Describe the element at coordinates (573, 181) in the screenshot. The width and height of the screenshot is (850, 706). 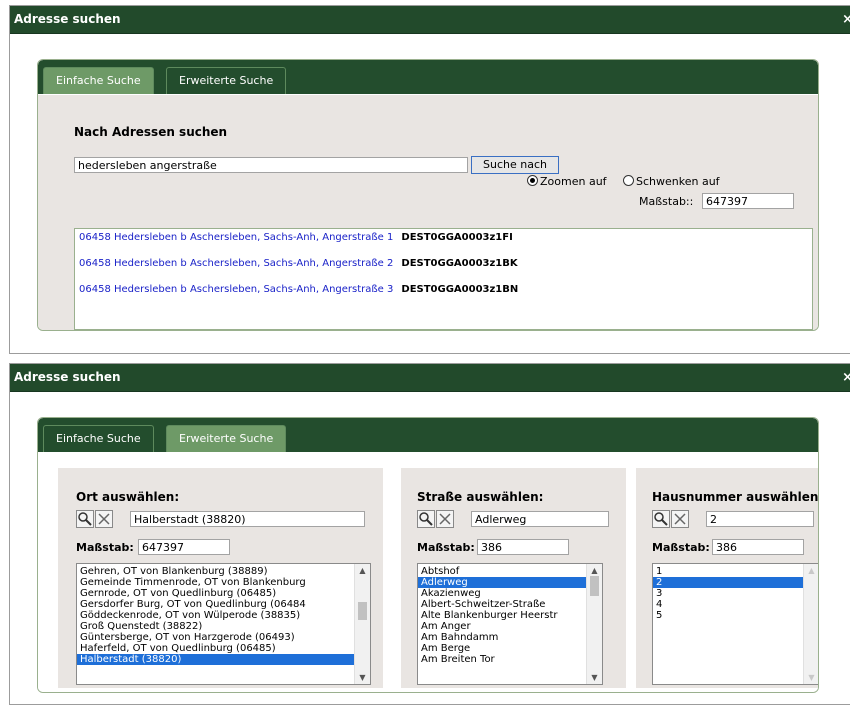
I see `zoom-radio-label: Zoomen auf` at that location.